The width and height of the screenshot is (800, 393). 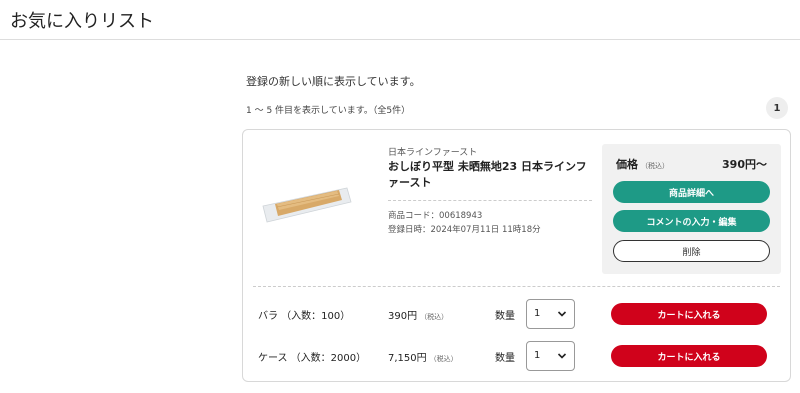 What do you see at coordinates (312, 358) in the screenshot?
I see `variant-label: ケース （入数：2000）` at bounding box center [312, 358].